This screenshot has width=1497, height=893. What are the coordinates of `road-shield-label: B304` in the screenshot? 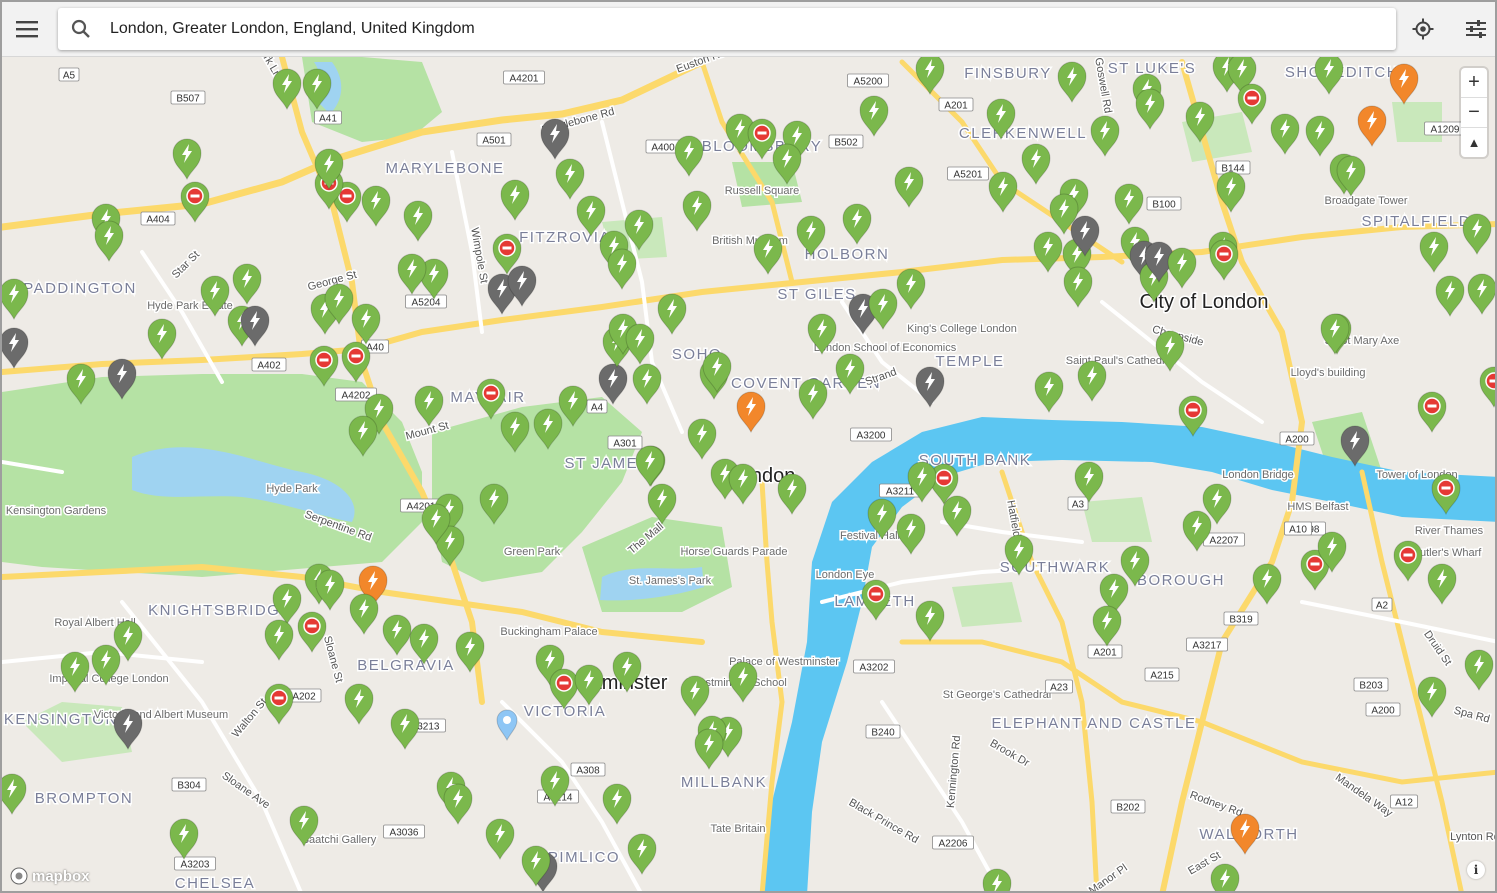 It's located at (189, 786).